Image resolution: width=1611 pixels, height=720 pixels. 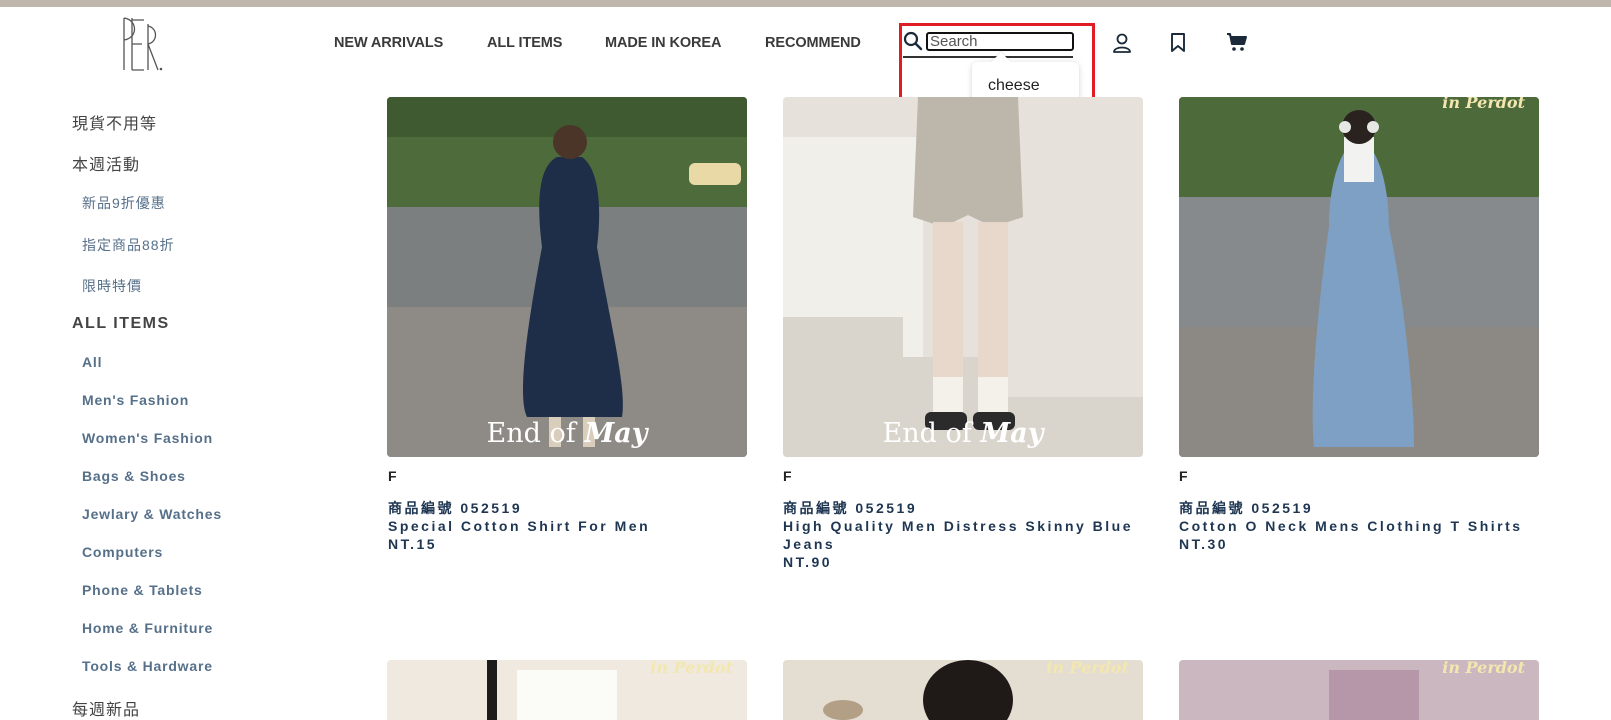 What do you see at coordinates (1178, 42) in the screenshot?
I see `bookmark-icon` at bounding box center [1178, 42].